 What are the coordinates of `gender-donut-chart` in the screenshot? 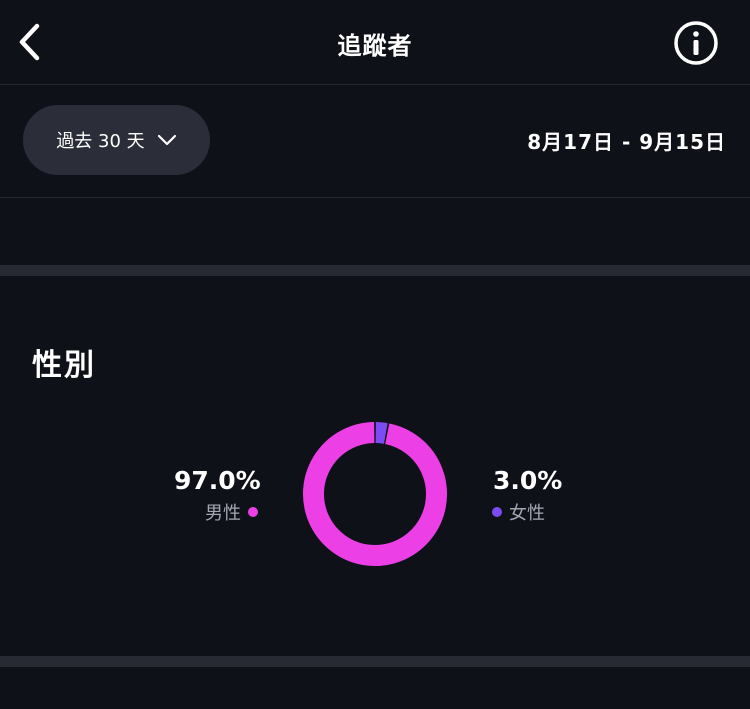 It's located at (375, 494).